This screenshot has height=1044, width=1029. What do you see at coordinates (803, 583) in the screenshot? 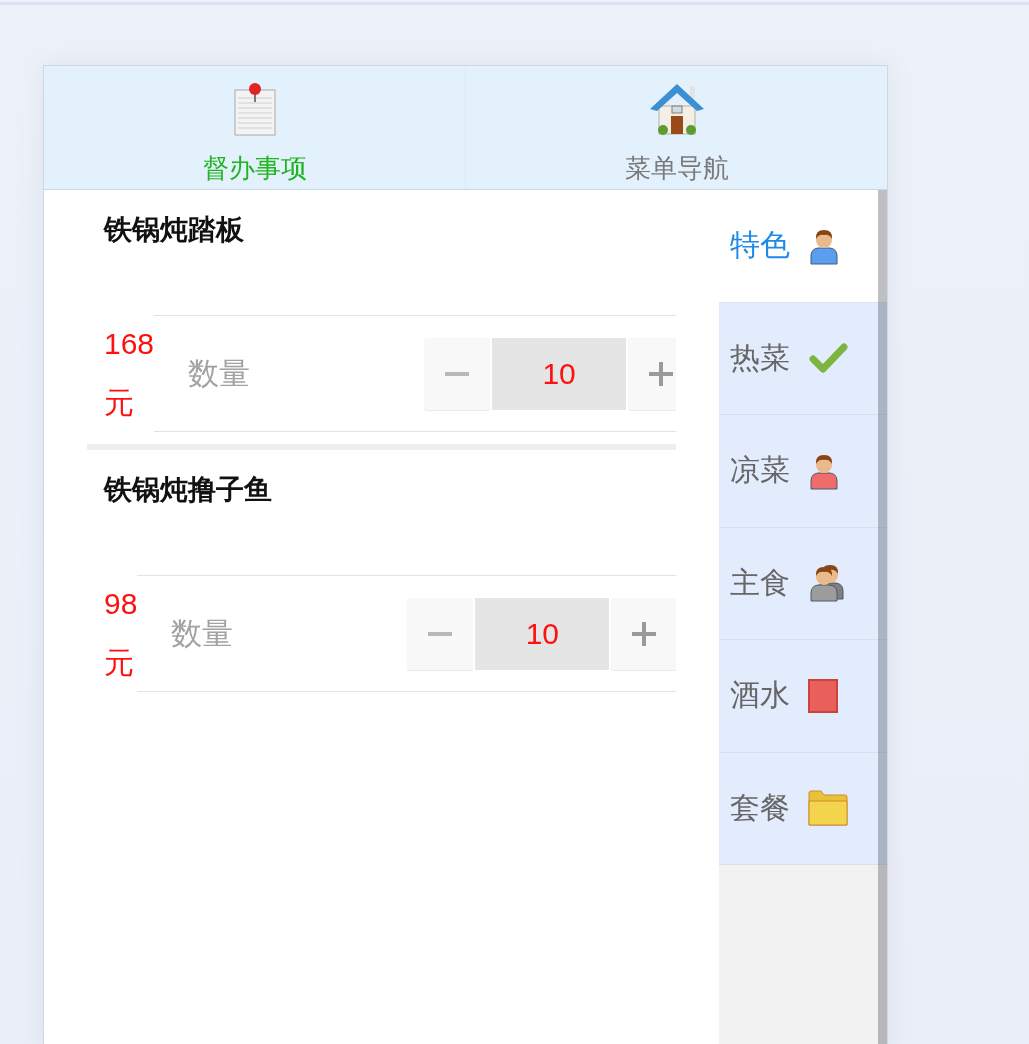
I see `category-item: 主食` at bounding box center [803, 583].